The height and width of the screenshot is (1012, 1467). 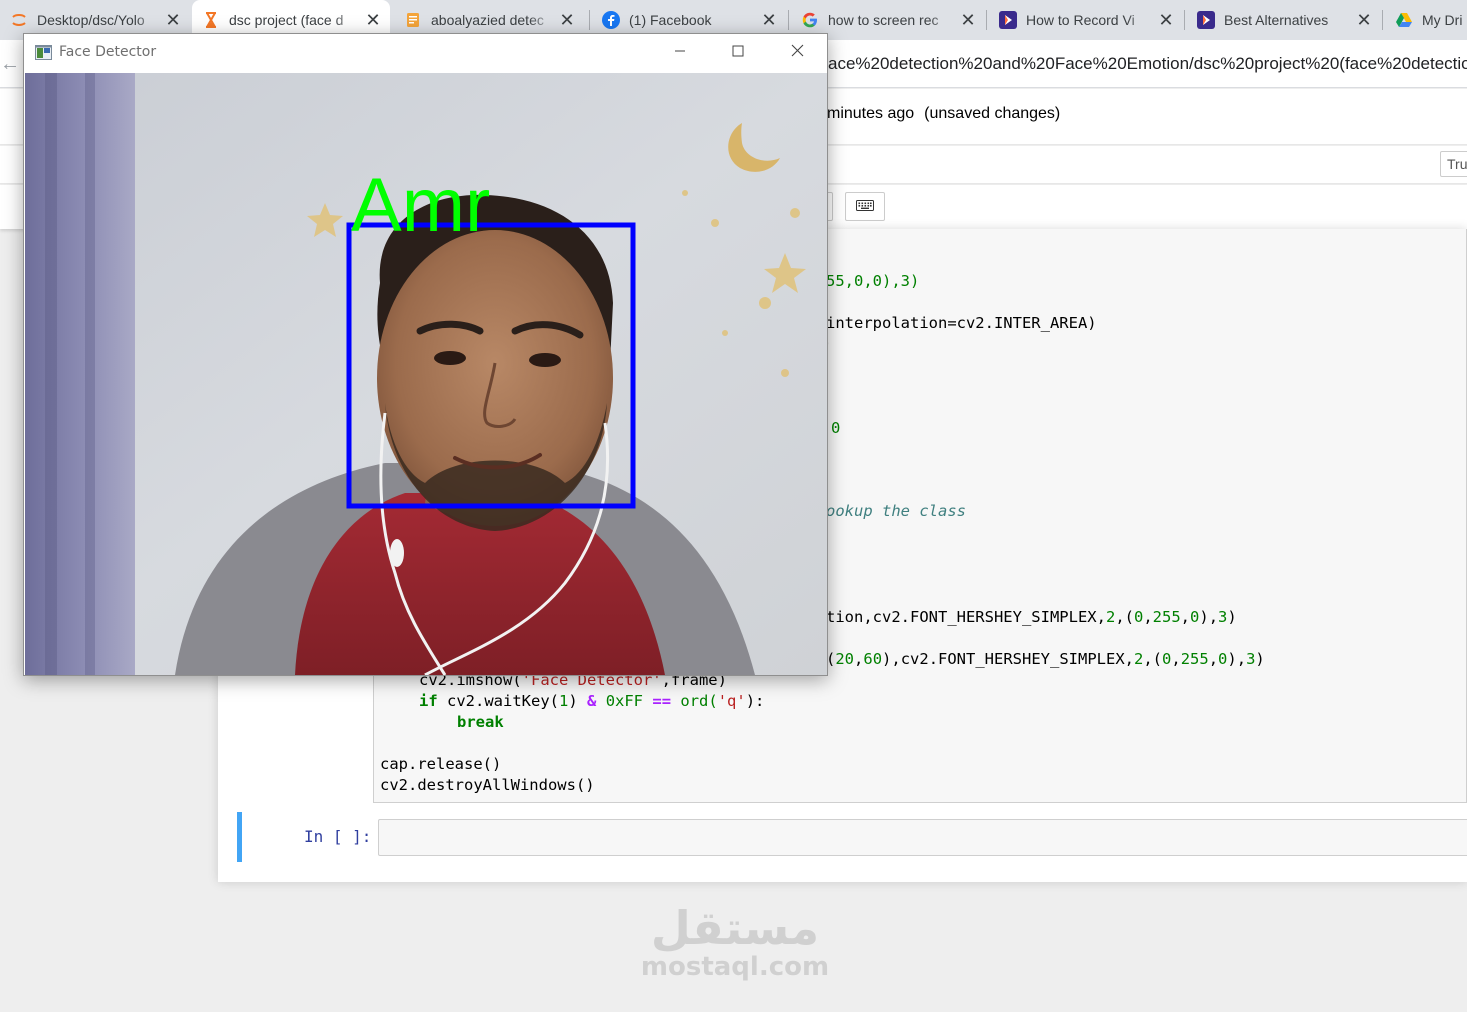 What do you see at coordinates (413, 20) in the screenshot?
I see `document-icon` at bounding box center [413, 20].